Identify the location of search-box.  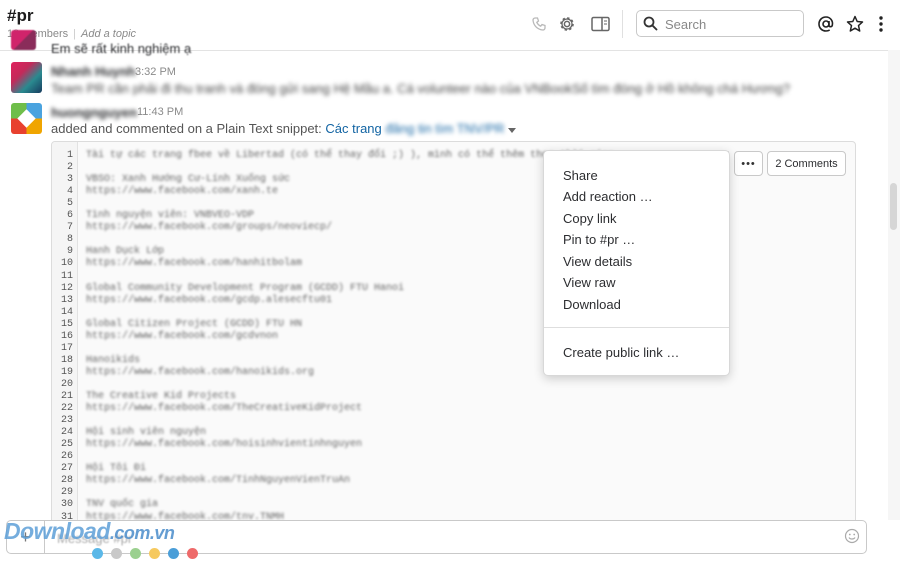
(720, 23).